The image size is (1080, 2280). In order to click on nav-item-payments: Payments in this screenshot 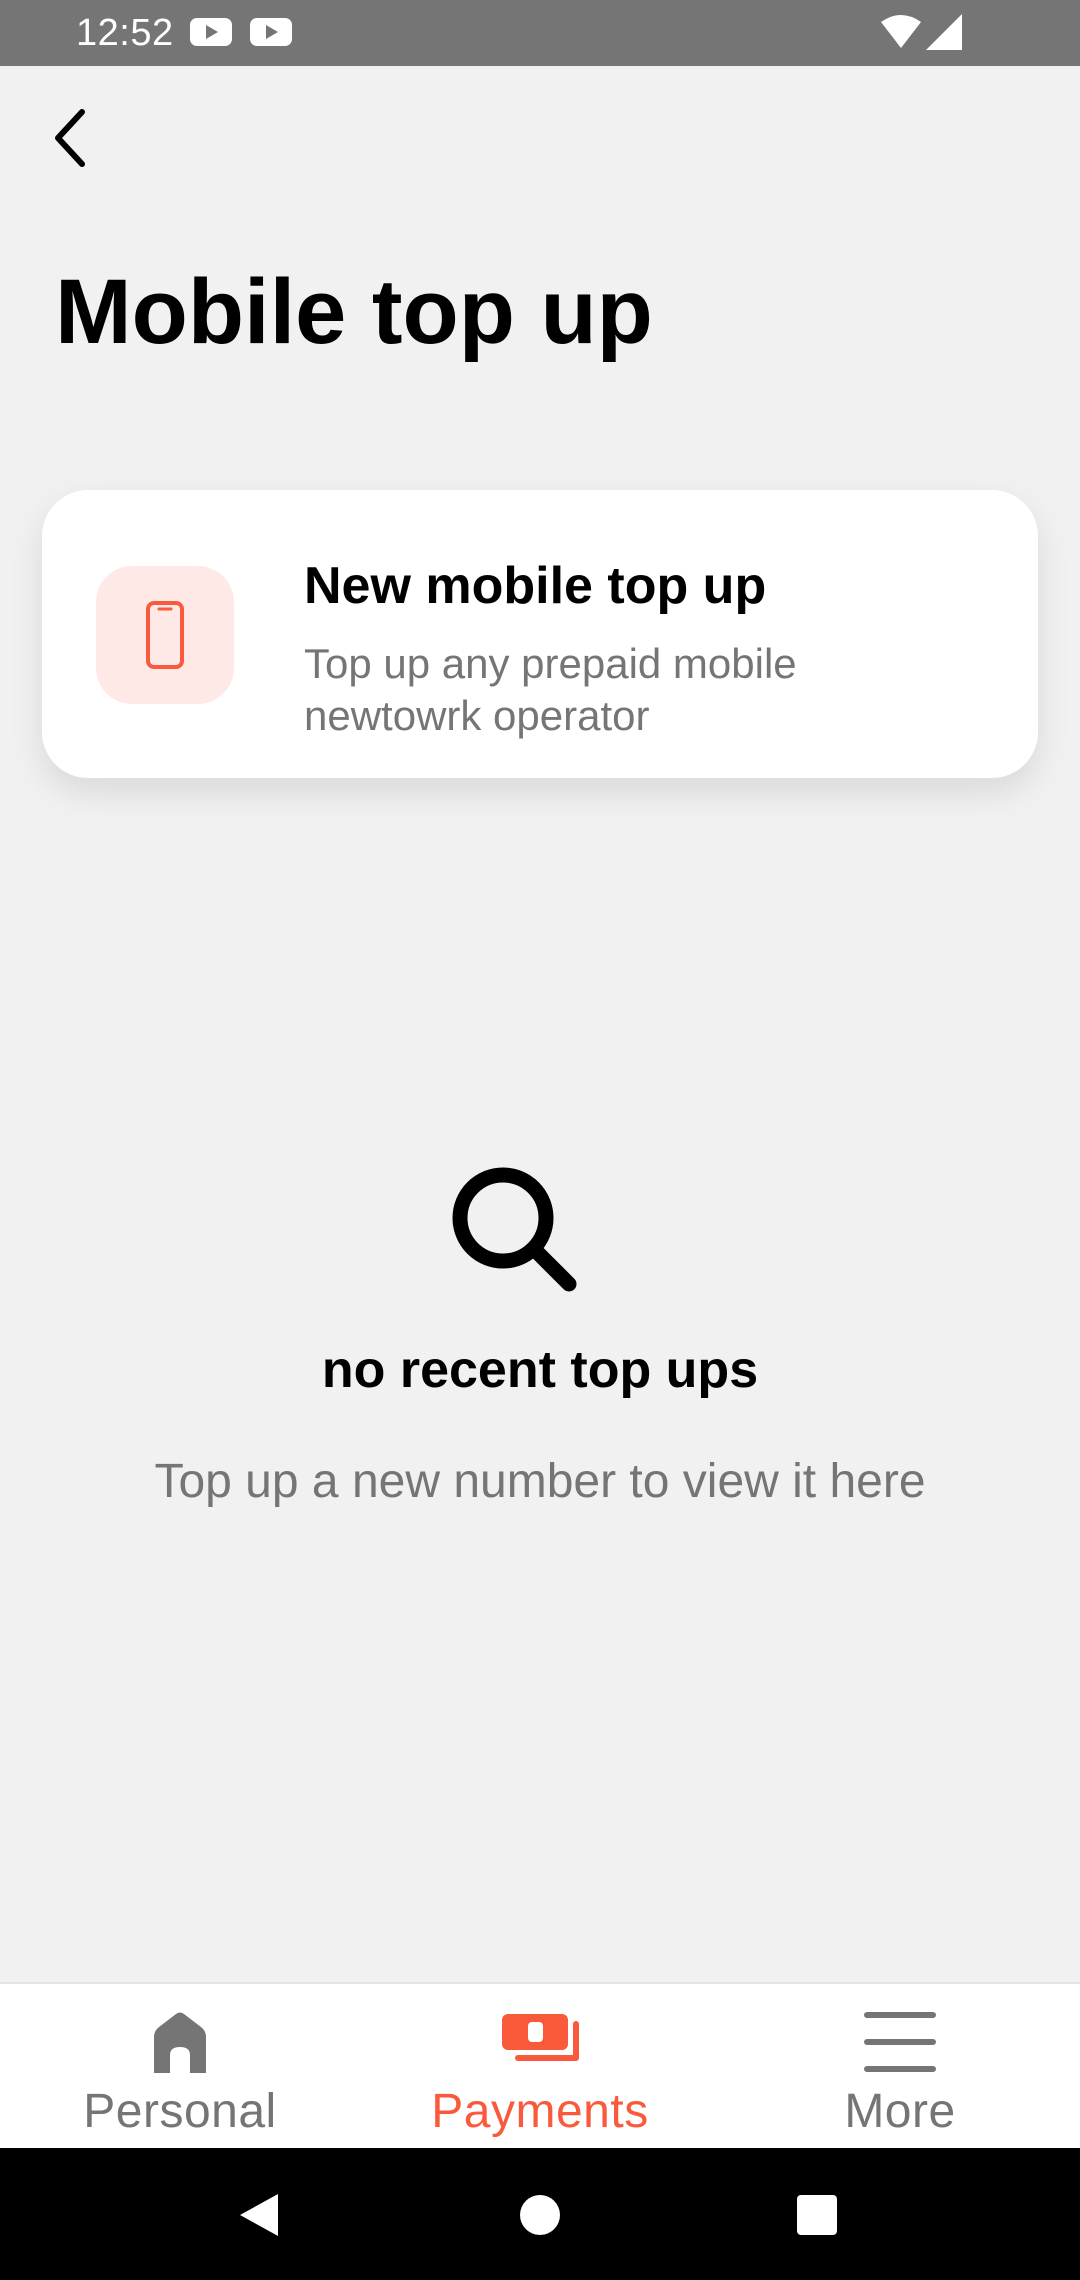, I will do `click(540, 2067)`.